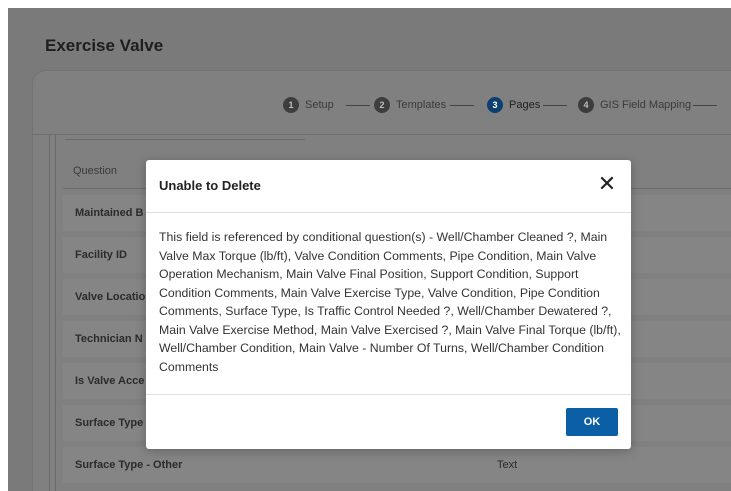 The image size is (731, 491). Describe the element at coordinates (592, 422) in the screenshot. I see `ok-button: OK` at that location.